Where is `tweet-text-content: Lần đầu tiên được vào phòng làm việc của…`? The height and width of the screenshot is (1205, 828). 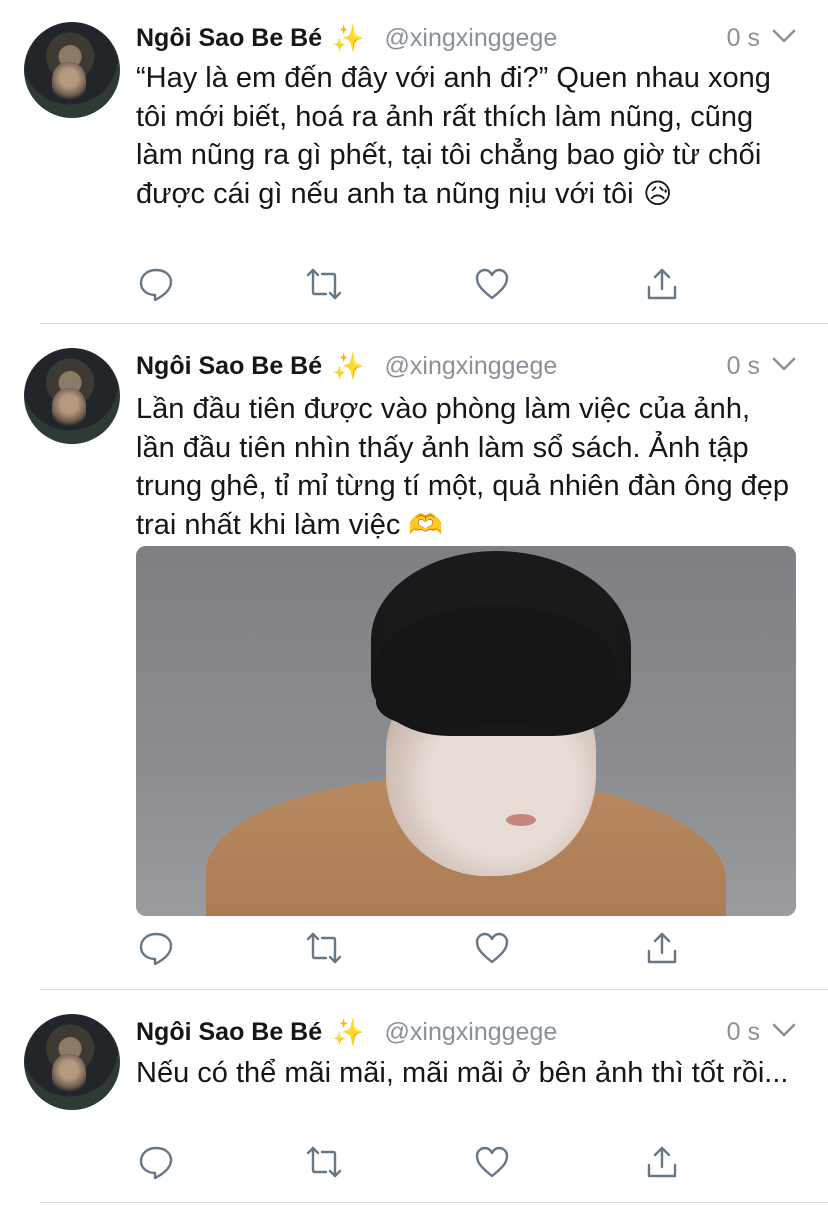 tweet-text-content: Lần đầu tiên được vào phòng làm việc của… is located at coordinates (467, 467).